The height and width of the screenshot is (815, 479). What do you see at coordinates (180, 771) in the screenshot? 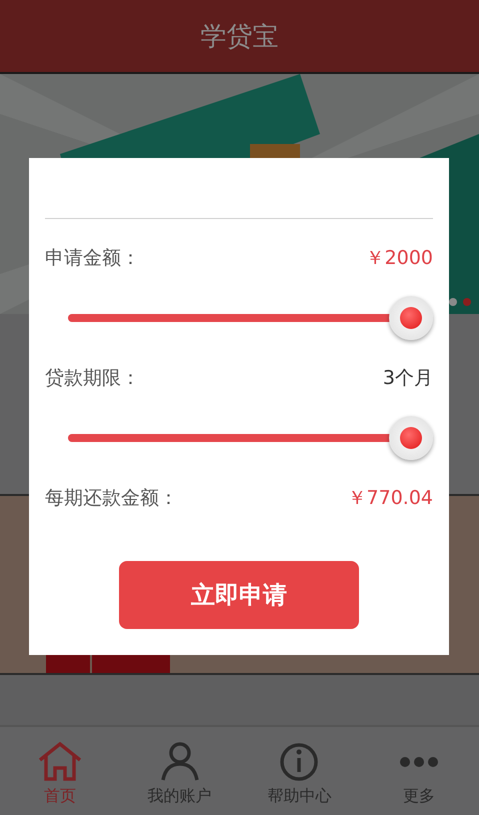
I see `tab: 我的账户` at bounding box center [180, 771].